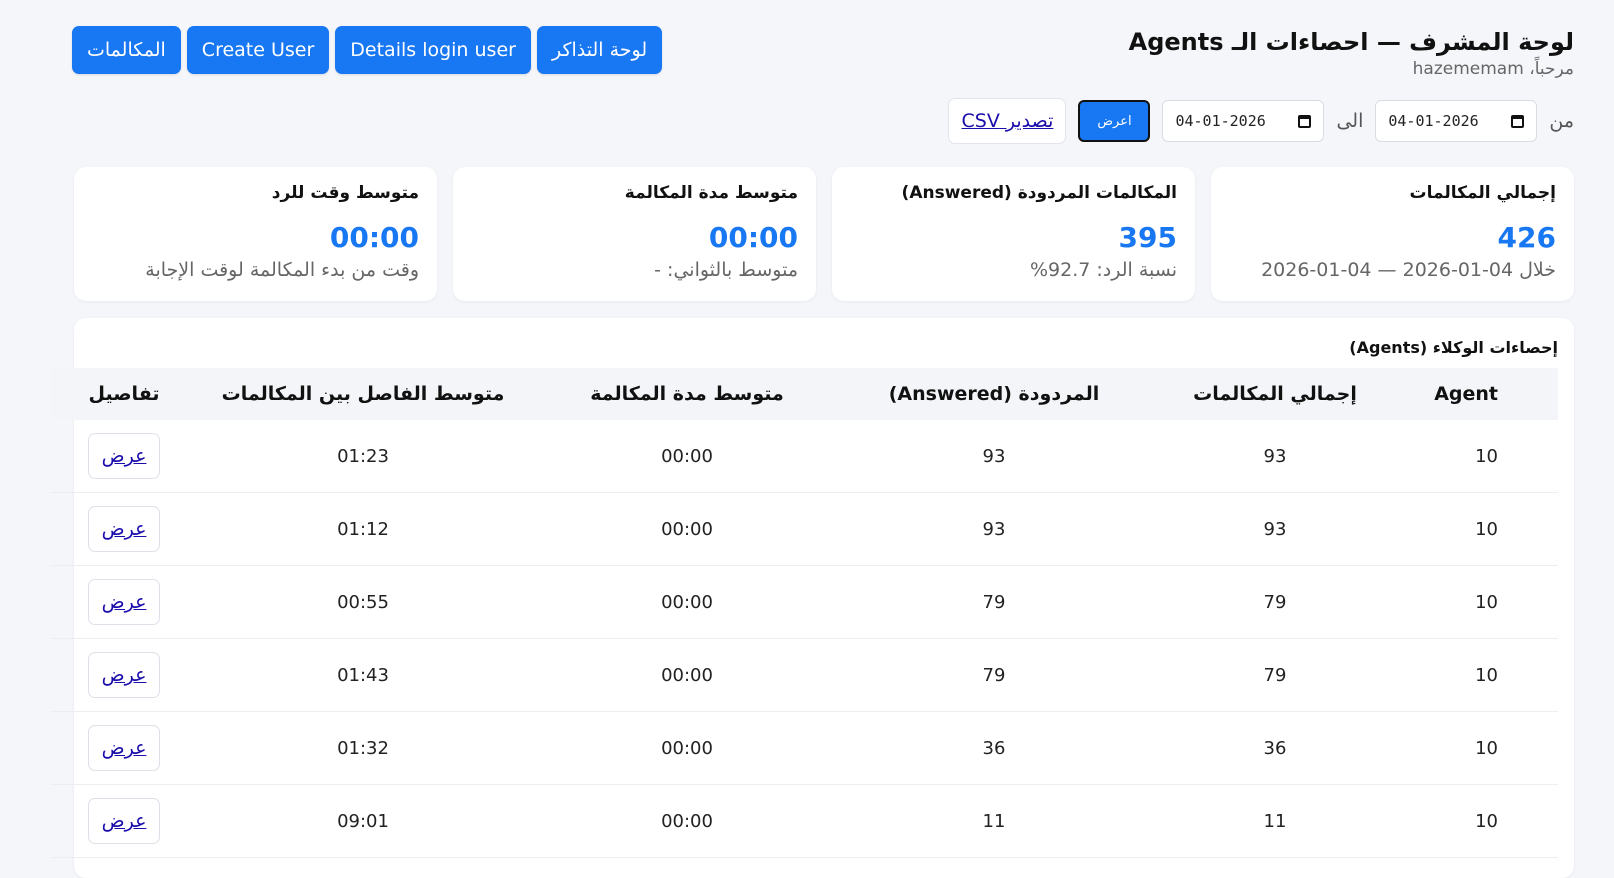 Image resolution: width=1614 pixels, height=878 pixels. Describe the element at coordinates (1526, 237) in the screenshot. I see `stat-card-value: 426` at that location.